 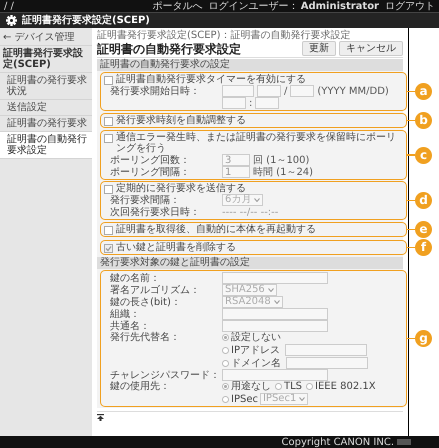 I want to click on portal-link: ポータルへ, so click(x=177, y=6).